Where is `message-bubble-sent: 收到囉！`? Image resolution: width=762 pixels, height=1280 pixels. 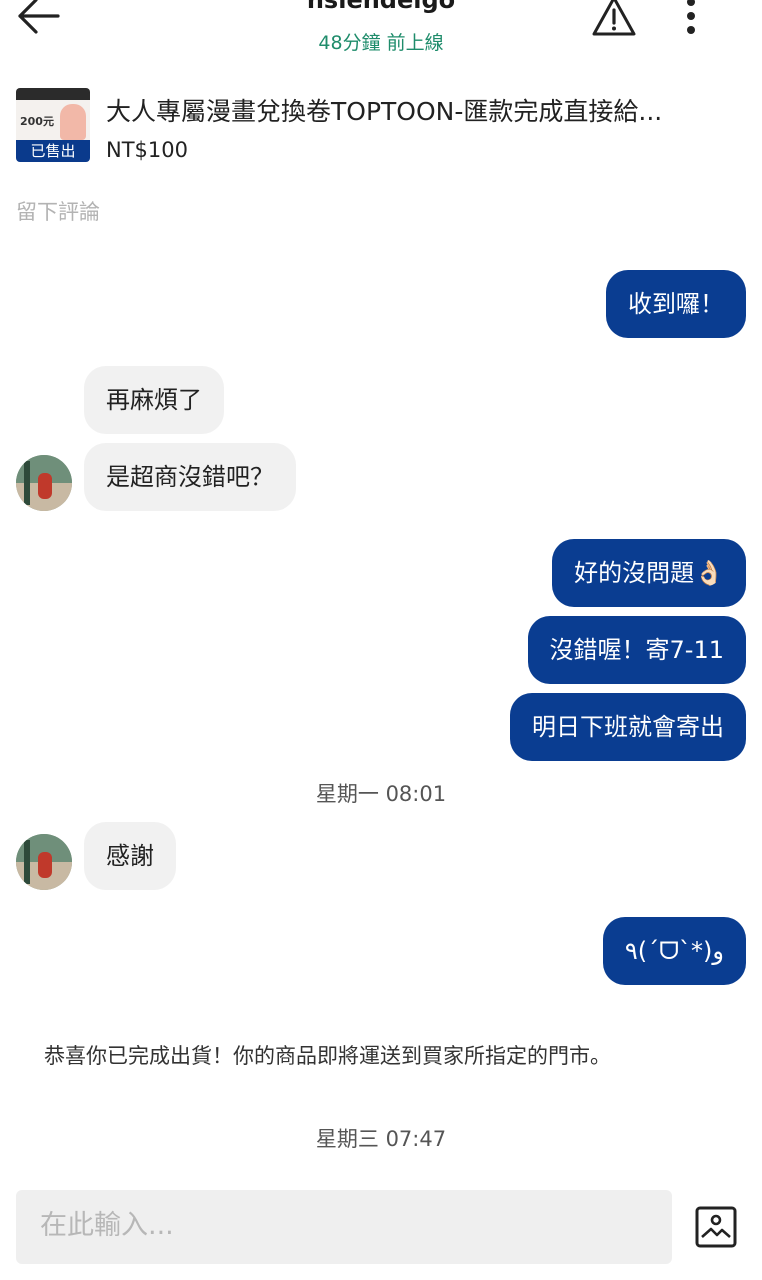
message-bubble-sent: 收到囉！ is located at coordinates (676, 304).